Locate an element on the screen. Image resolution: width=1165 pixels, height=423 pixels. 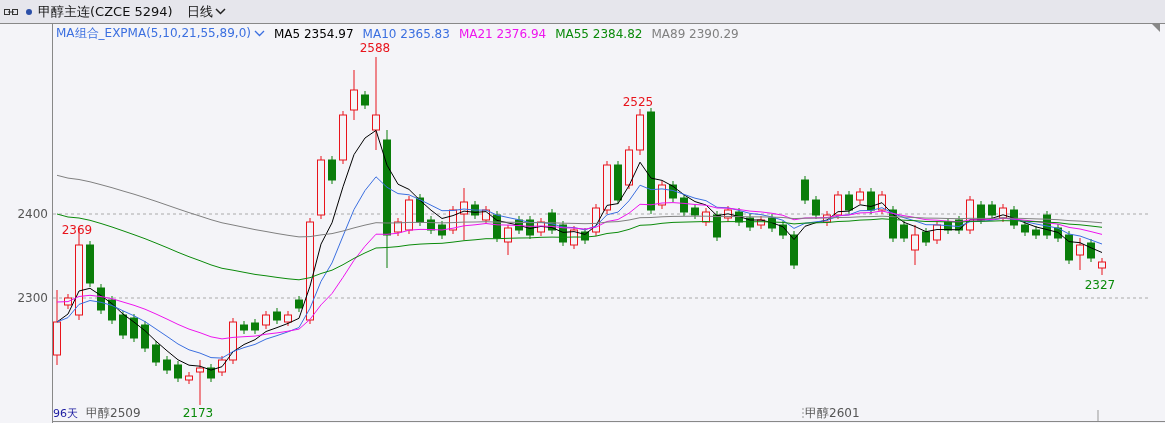
price-label: 2173 is located at coordinates (198, 413).